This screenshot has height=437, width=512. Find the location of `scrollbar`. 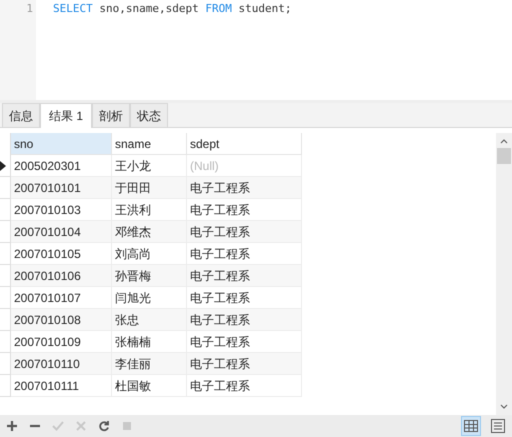

scrollbar is located at coordinates (504, 274).